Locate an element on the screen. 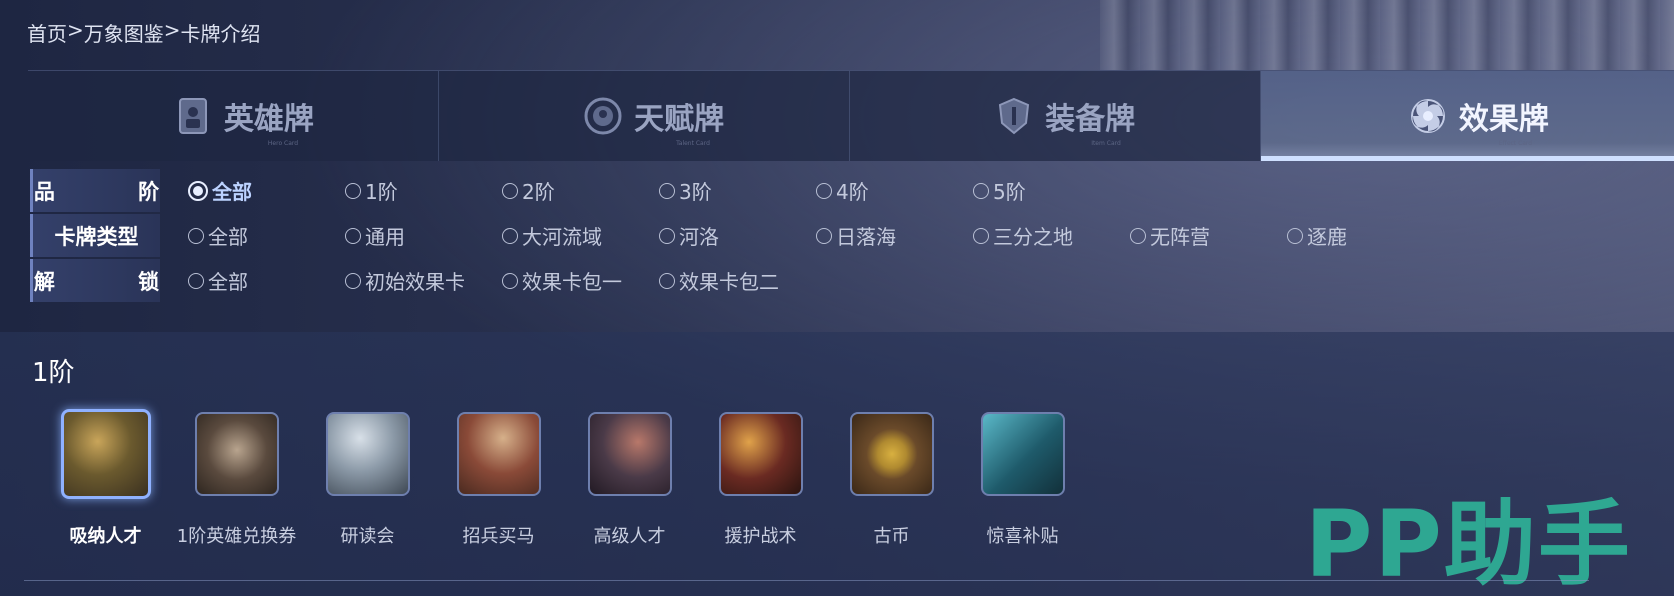  filter-label-text: 品 阶 is located at coordinates (115, 191).